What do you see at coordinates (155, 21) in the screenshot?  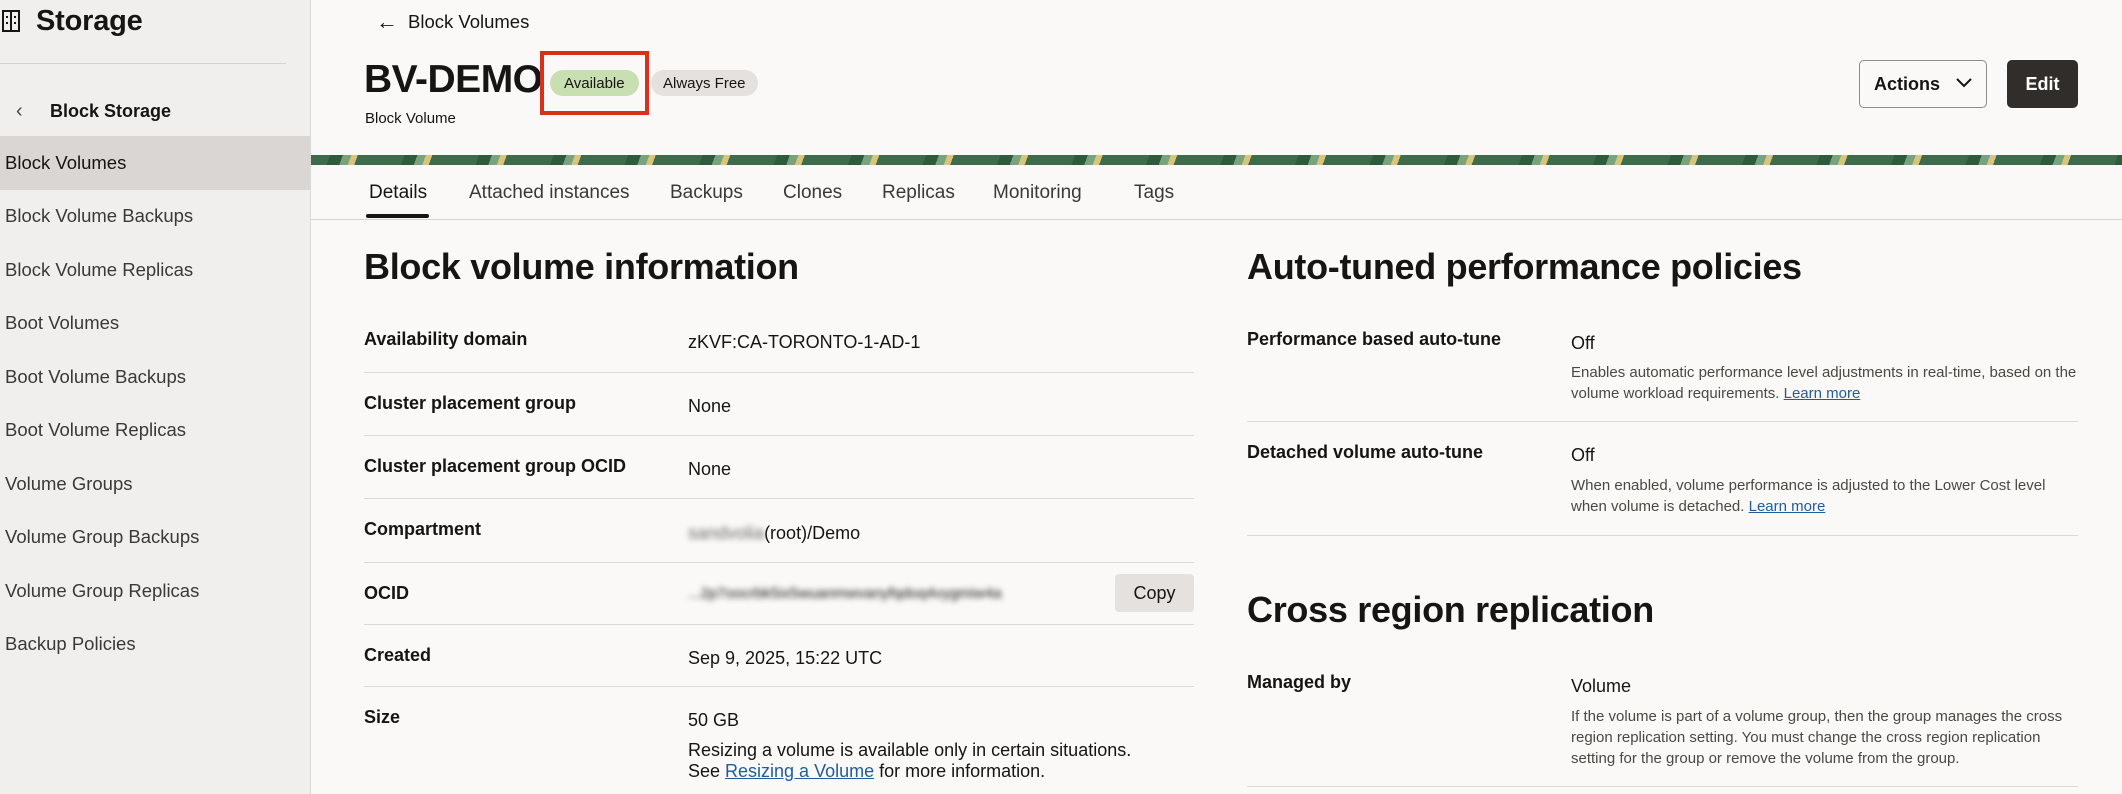 I see `sidebar-header: Storage` at bounding box center [155, 21].